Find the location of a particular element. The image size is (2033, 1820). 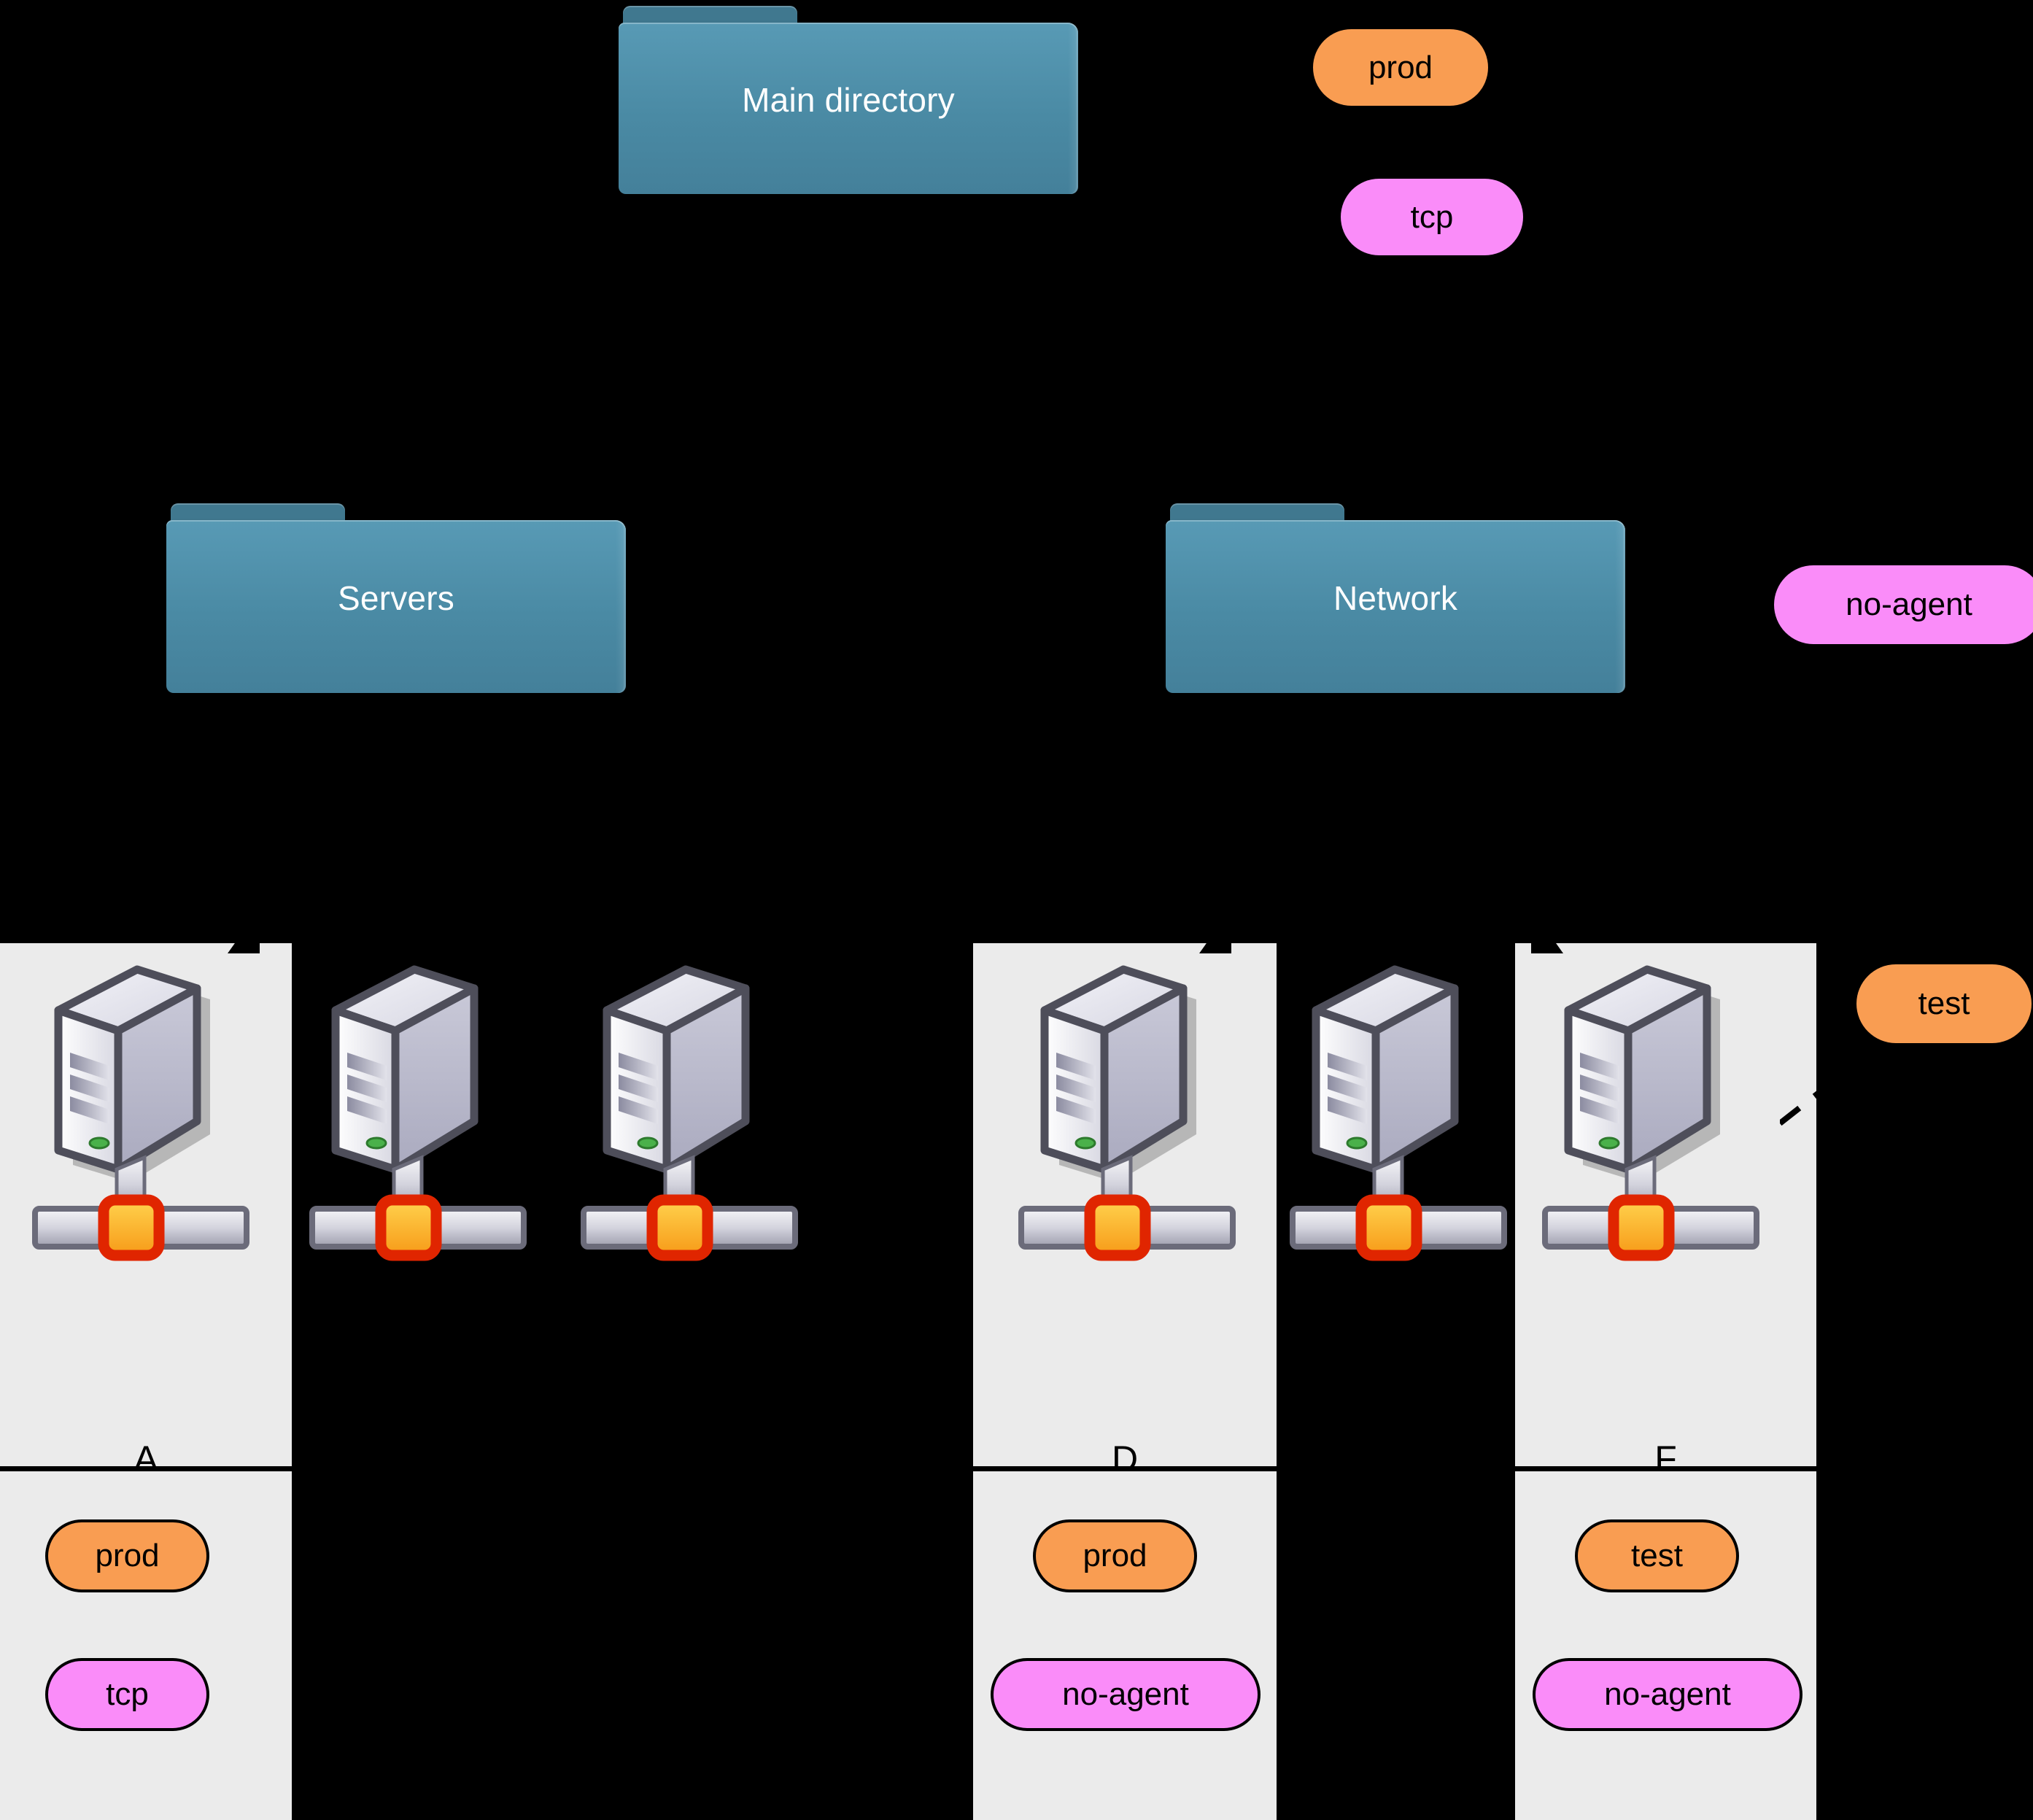

folder-label: Network is located at coordinates (1395, 598).